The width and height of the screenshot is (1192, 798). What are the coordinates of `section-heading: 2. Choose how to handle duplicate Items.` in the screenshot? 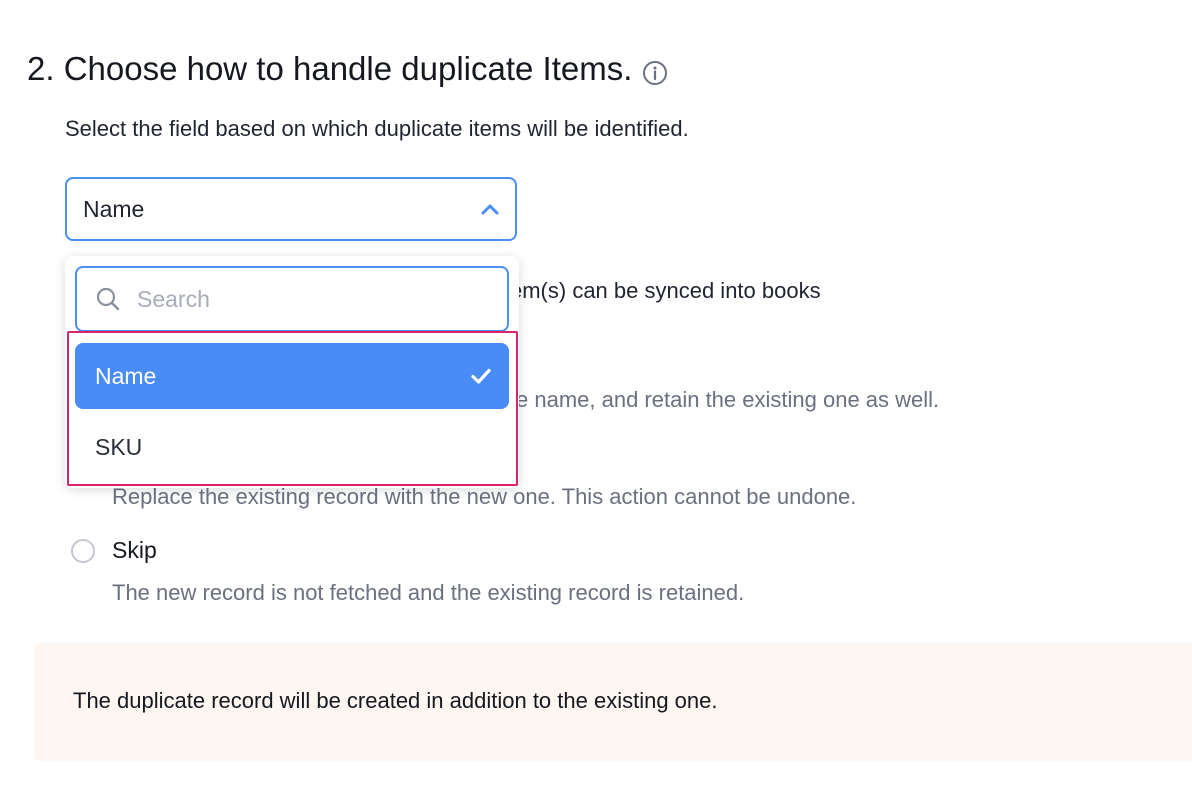 It's located at (347, 69).